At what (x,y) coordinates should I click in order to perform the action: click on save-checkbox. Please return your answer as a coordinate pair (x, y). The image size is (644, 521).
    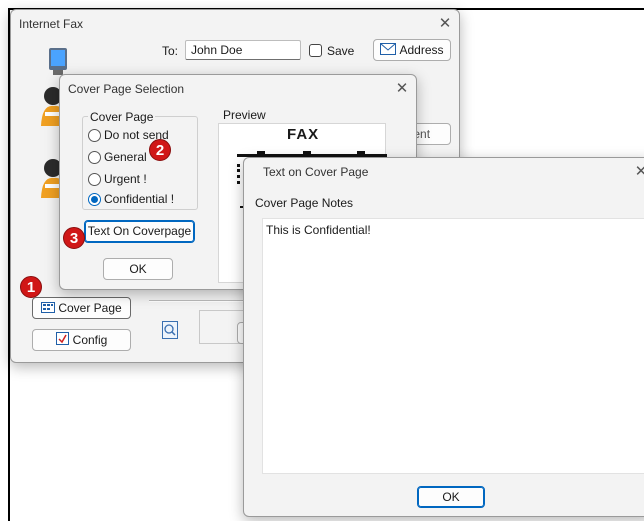
    Looking at the image, I should click on (315, 50).